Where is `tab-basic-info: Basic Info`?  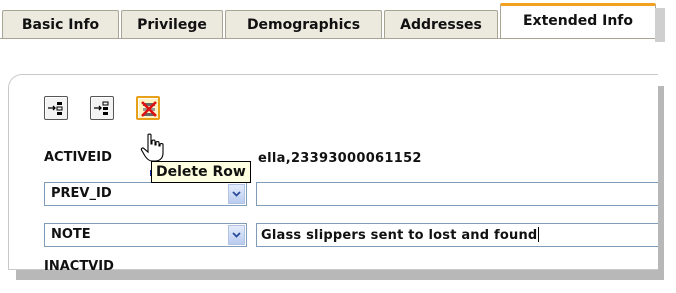
tab-basic-info: Basic Info is located at coordinates (60, 24).